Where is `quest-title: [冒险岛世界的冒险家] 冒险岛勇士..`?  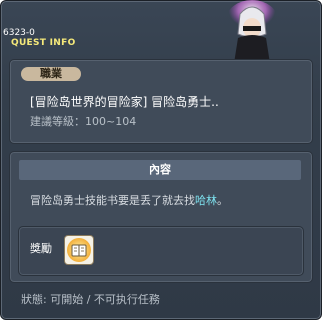
quest-title: [冒险岛世界的冒险家] 冒险岛勇士.. is located at coordinates (124, 102).